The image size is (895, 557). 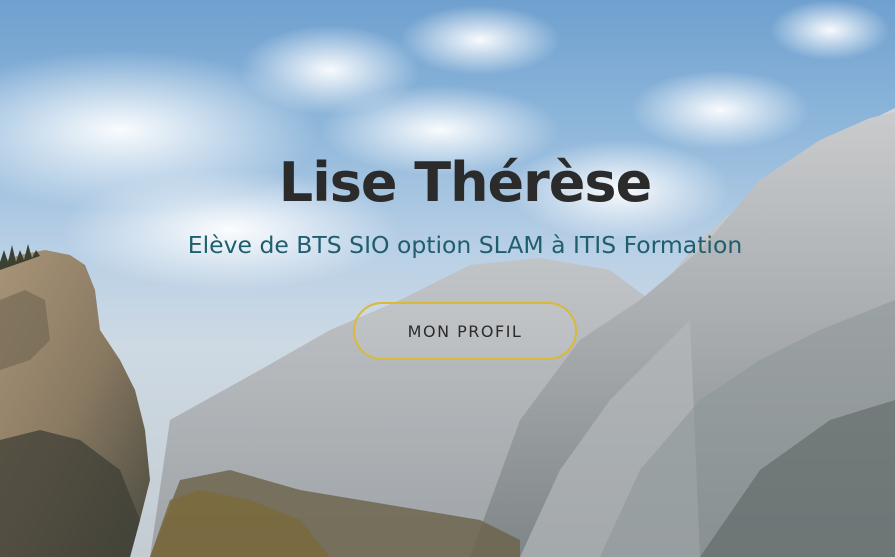 I want to click on my-profile-button: MON PROFIL, so click(x=465, y=331).